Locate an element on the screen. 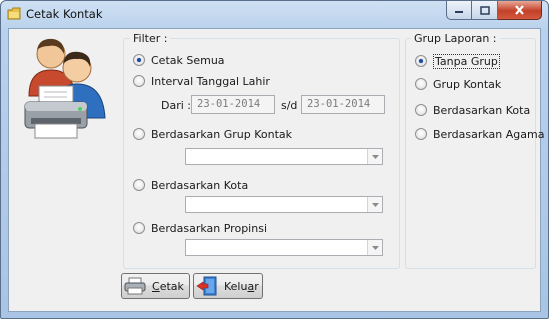 The height and width of the screenshot is (319, 549). grup-kontak-dropdown-button is located at coordinates (374, 156).